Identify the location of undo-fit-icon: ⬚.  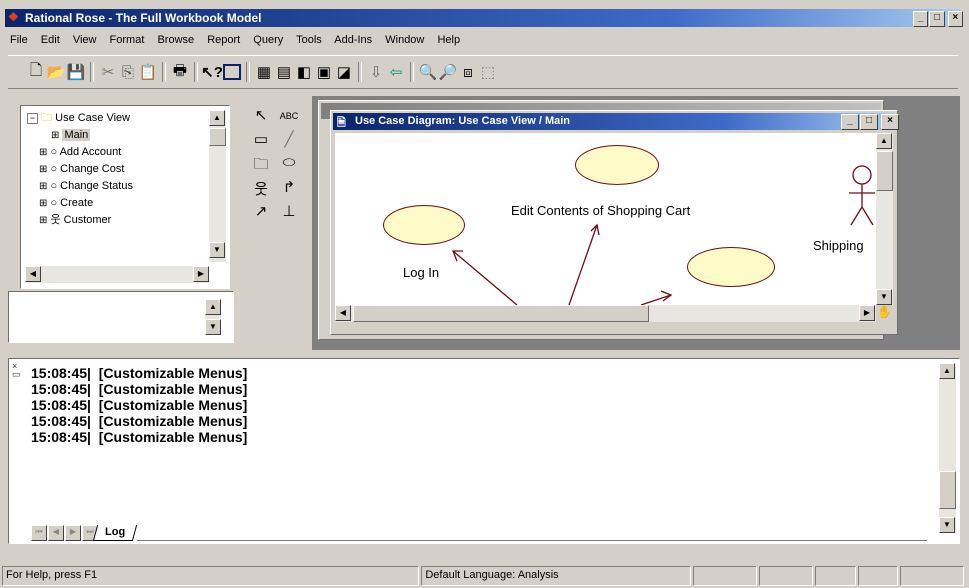
(488, 72).